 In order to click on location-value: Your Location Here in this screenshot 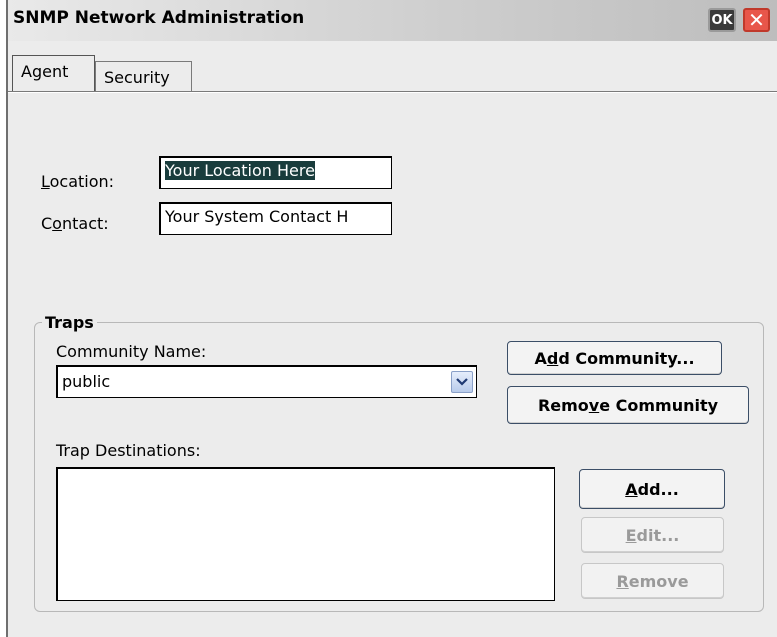, I will do `click(240, 170)`.